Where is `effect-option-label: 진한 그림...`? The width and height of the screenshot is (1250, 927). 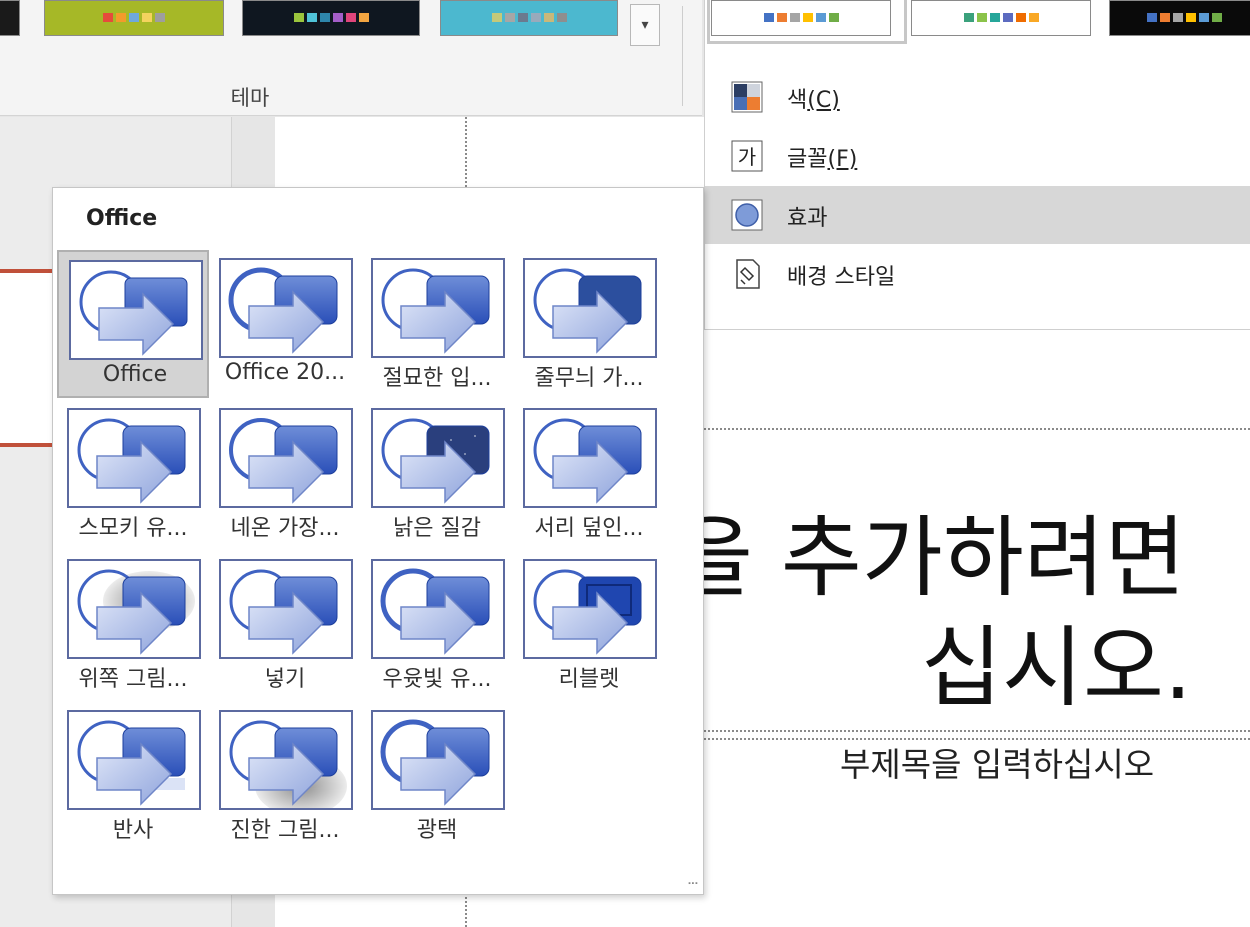
effect-option-label: 진한 그림... is located at coordinates (285, 830).